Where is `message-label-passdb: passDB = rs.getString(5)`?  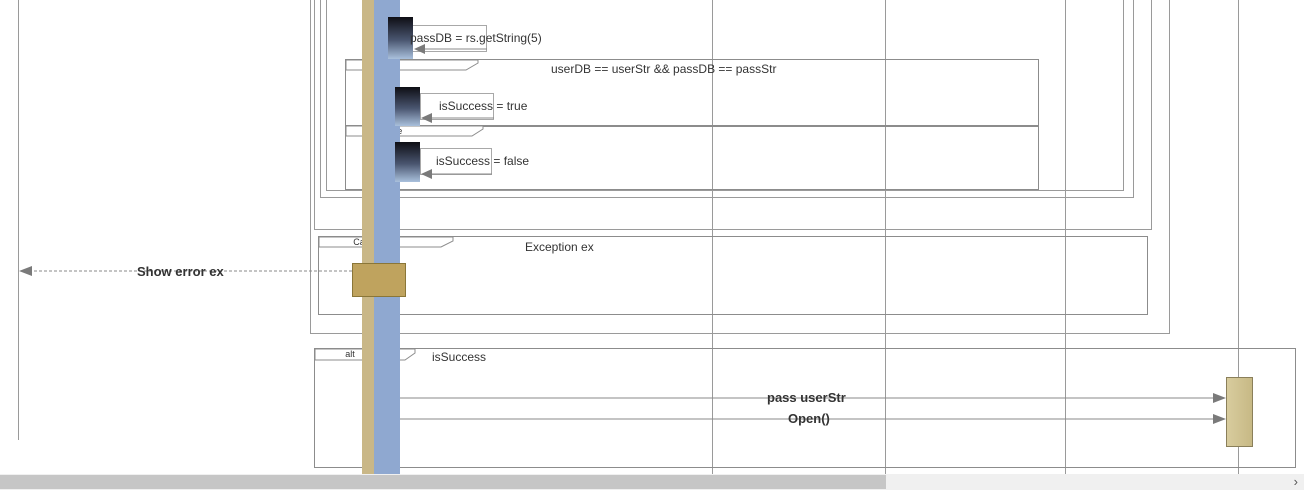 message-label-passdb: passDB = rs.getString(5) is located at coordinates (476, 38).